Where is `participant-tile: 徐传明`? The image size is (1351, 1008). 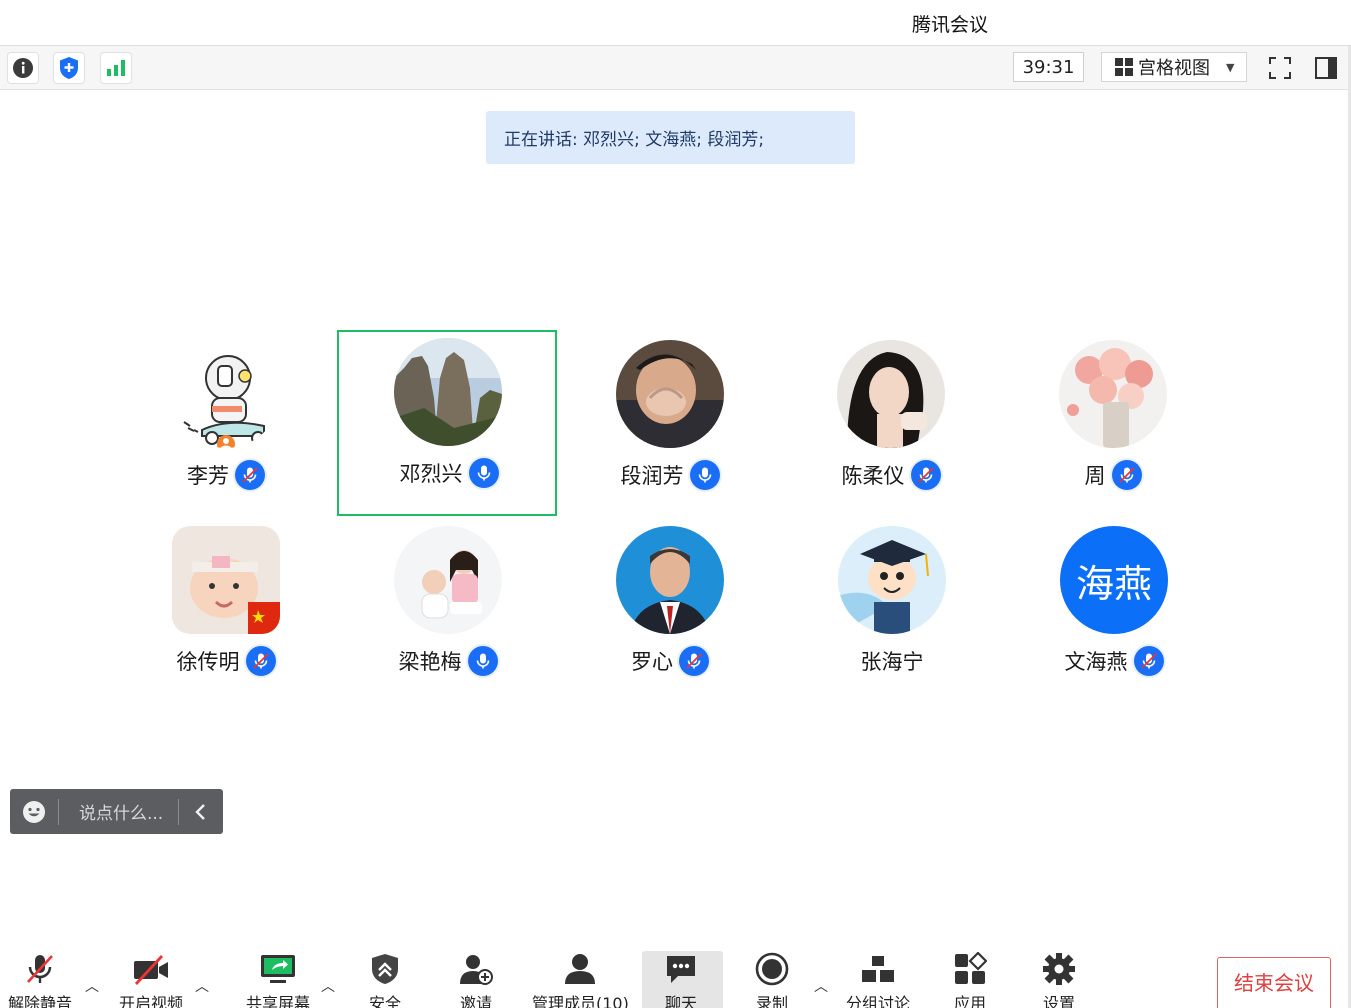
participant-tile: 徐传明 is located at coordinates (226, 611).